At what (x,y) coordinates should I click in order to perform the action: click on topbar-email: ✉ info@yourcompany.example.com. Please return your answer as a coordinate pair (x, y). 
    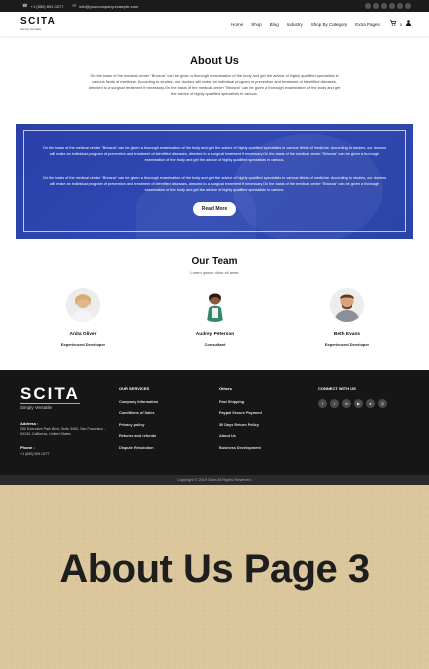
    Looking at the image, I should click on (105, 6).